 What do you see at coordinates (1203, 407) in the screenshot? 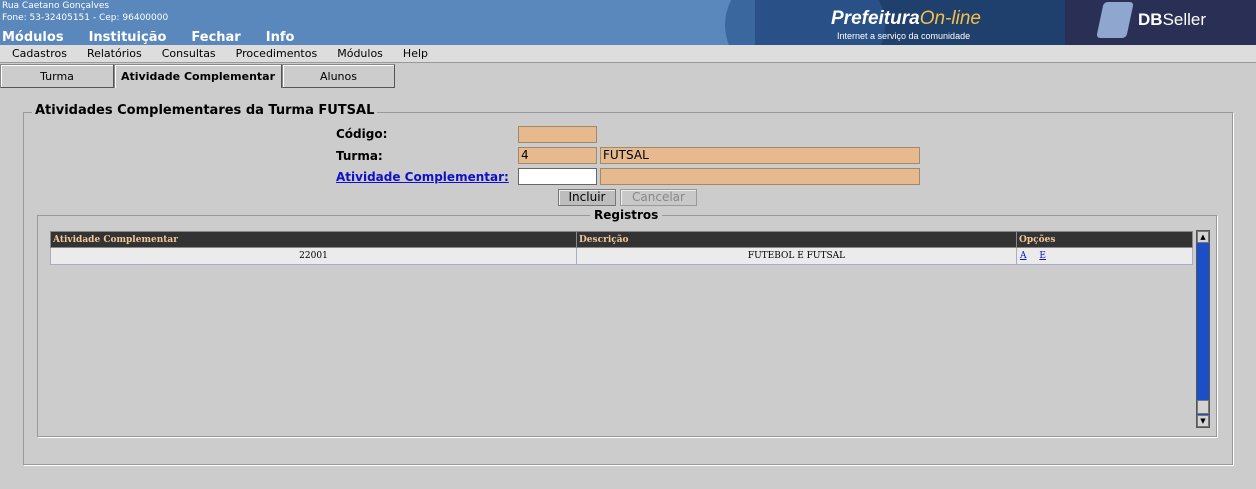
I see `scroll-thumb` at bounding box center [1203, 407].